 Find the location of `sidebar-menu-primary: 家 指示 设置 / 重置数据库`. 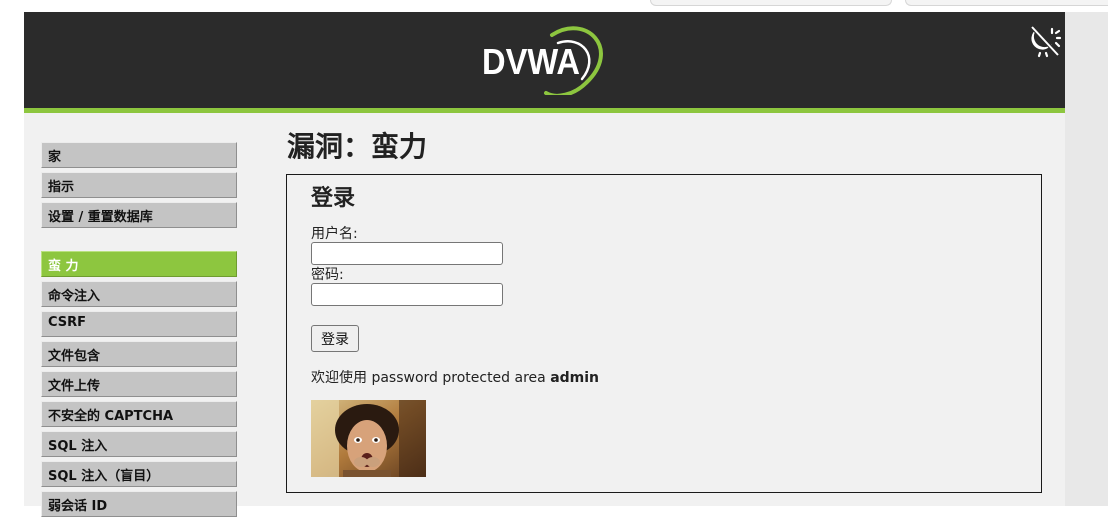

sidebar-menu-primary: 家 指示 设置 / 重置数据库 is located at coordinates (139, 187).